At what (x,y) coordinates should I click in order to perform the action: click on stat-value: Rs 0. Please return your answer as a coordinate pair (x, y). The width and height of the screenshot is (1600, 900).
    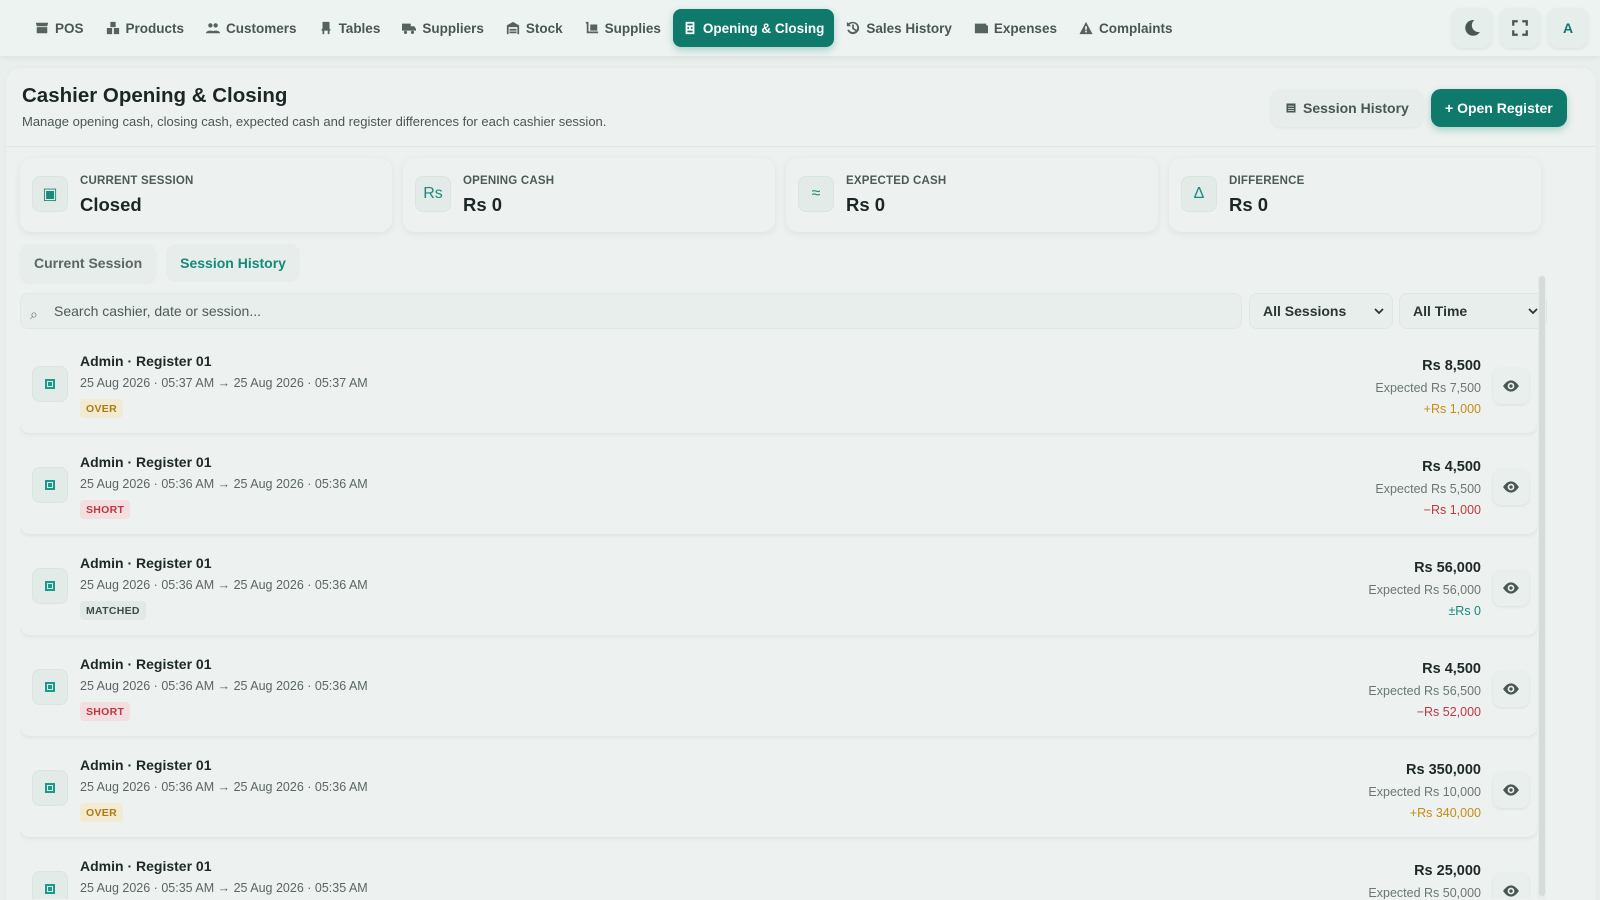
    Looking at the image, I should click on (483, 204).